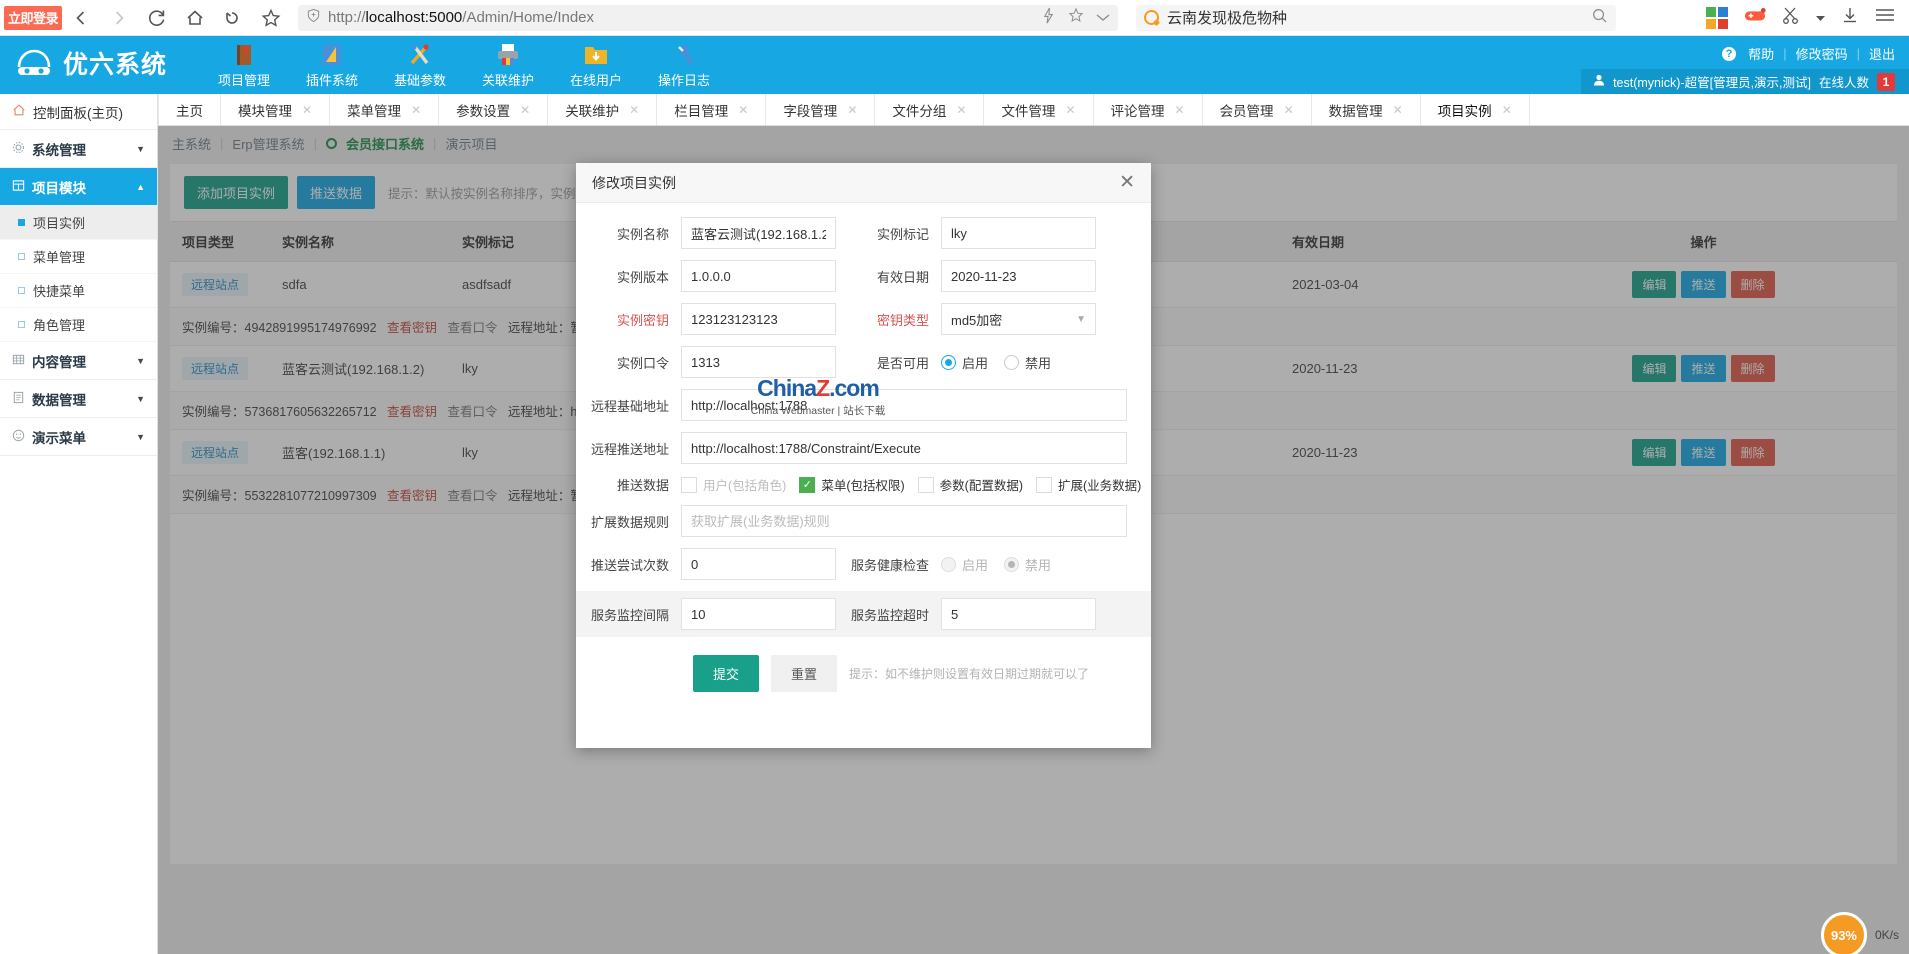 The width and height of the screenshot is (1909, 954). Describe the element at coordinates (1012, 564) in the screenshot. I see `radio-disabled-selected-icon` at that location.